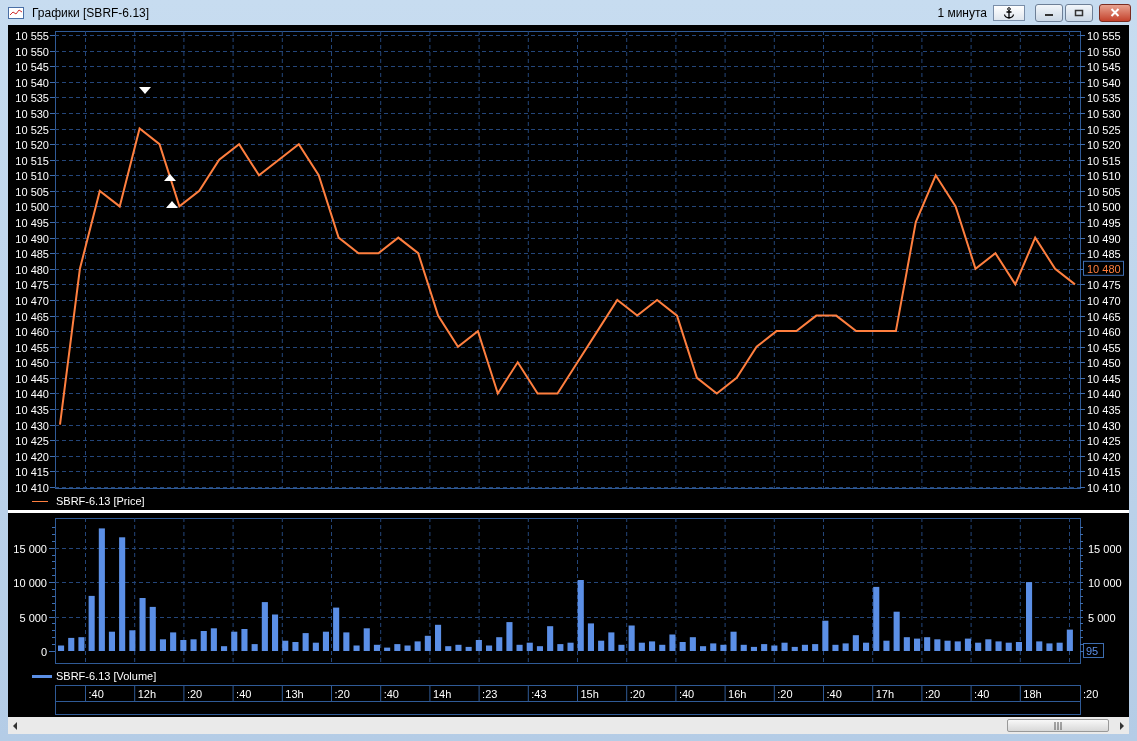 This screenshot has width=1137, height=741. Describe the element at coordinates (145, 90) in the screenshot. I see `down-triangle-icon` at that location.